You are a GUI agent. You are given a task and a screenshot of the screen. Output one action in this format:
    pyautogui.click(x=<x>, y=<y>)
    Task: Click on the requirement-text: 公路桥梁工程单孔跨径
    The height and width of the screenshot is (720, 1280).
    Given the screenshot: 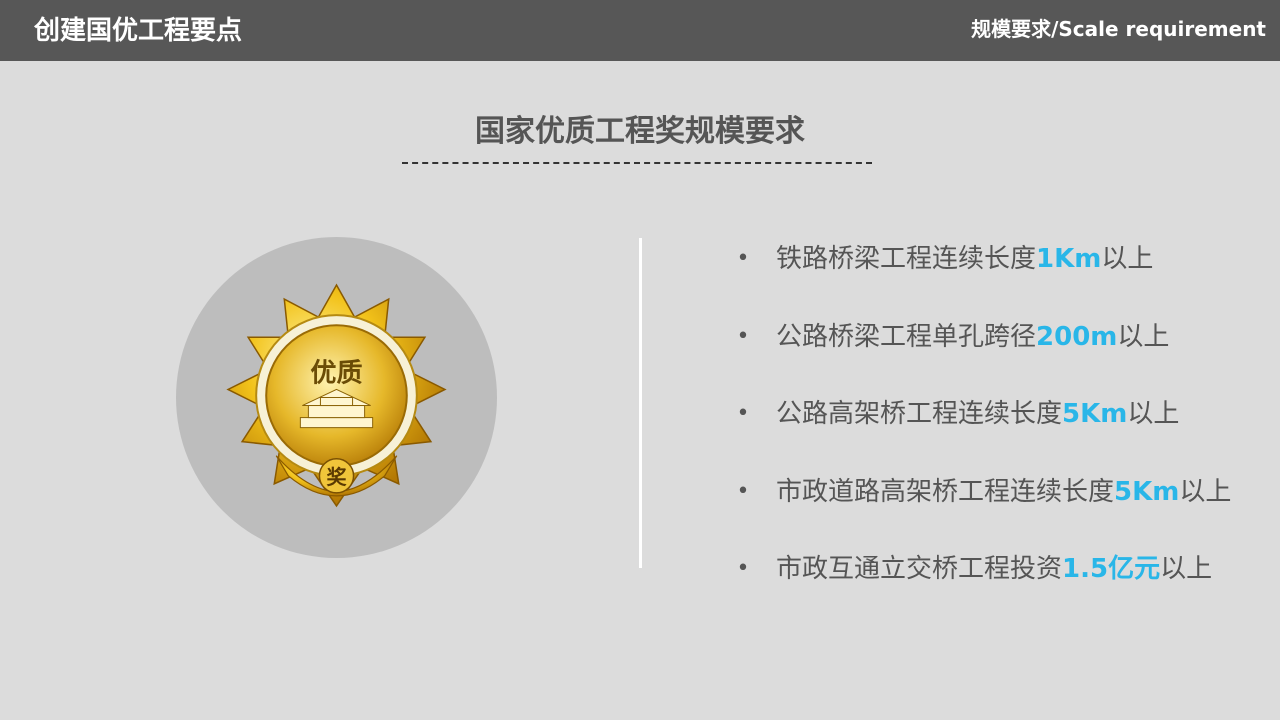 What is the action you would take?
    pyautogui.click(x=906, y=336)
    